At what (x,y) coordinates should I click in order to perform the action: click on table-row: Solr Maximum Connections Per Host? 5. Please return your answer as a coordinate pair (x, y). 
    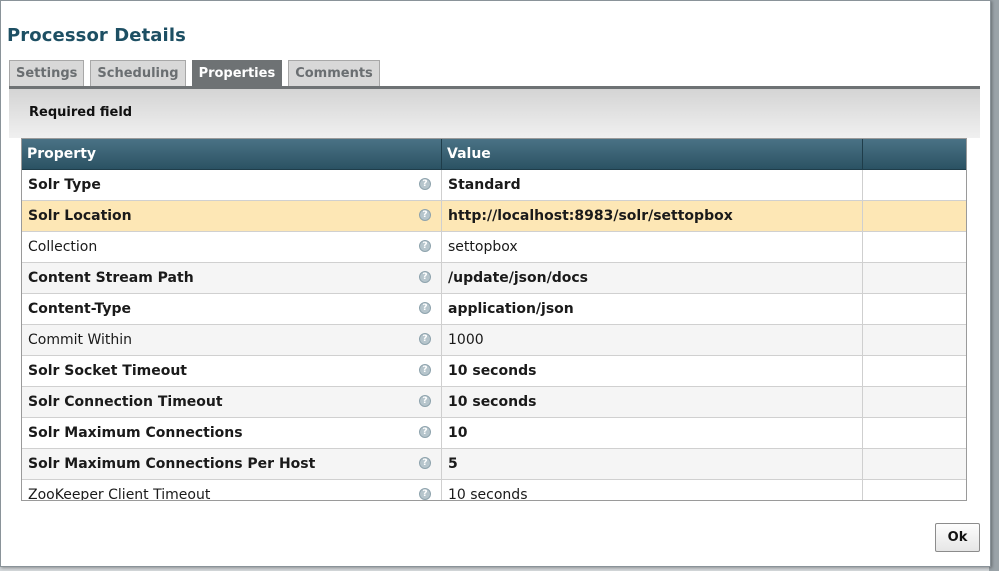
    Looking at the image, I should click on (494, 464).